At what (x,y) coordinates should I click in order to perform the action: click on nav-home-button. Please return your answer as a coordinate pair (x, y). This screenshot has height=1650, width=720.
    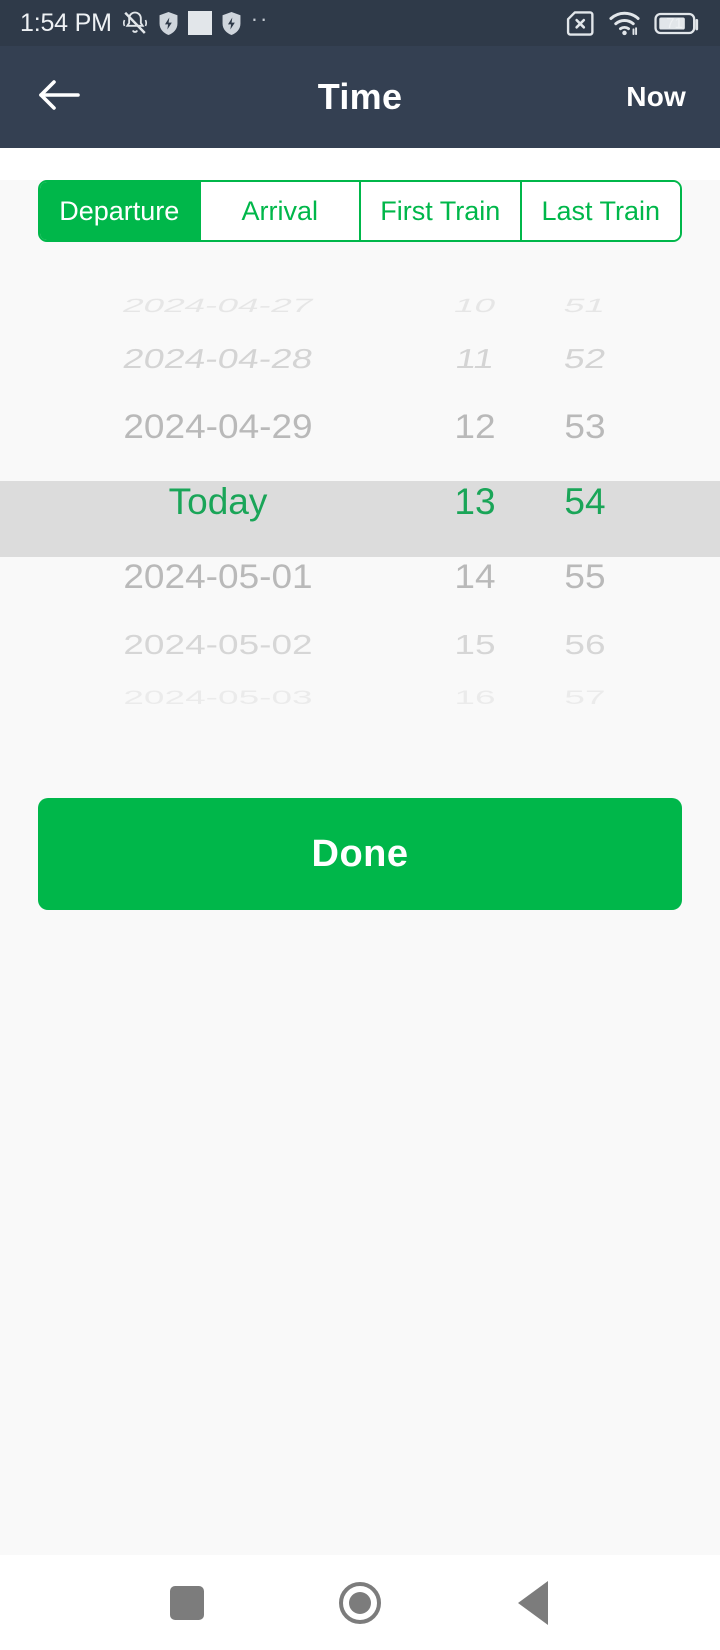
    Looking at the image, I should click on (360, 1603).